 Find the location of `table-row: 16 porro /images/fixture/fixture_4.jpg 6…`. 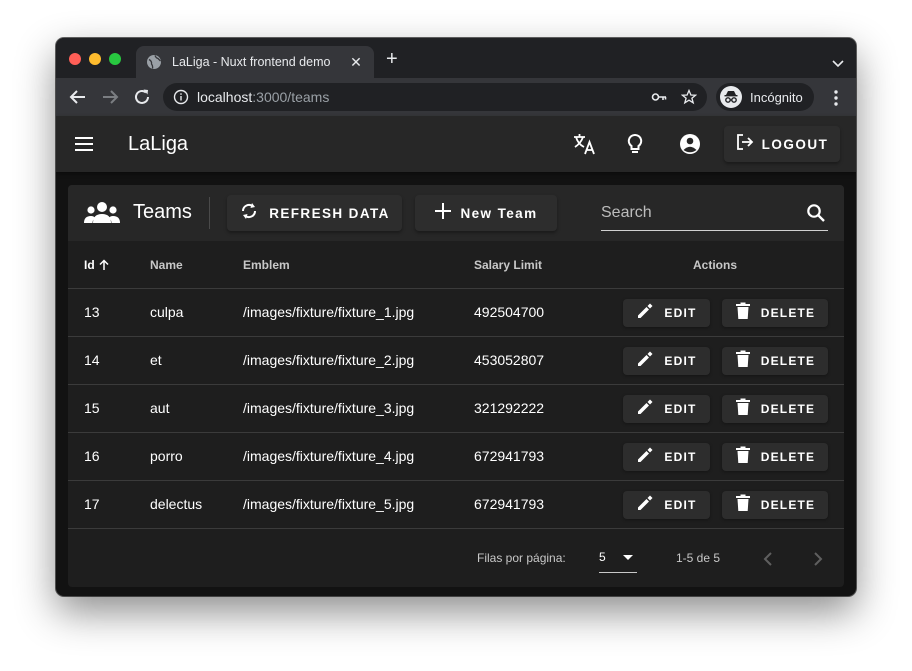

table-row: 16 porro /images/fixture/fixture_4.jpg 6… is located at coordinates (456, 457).